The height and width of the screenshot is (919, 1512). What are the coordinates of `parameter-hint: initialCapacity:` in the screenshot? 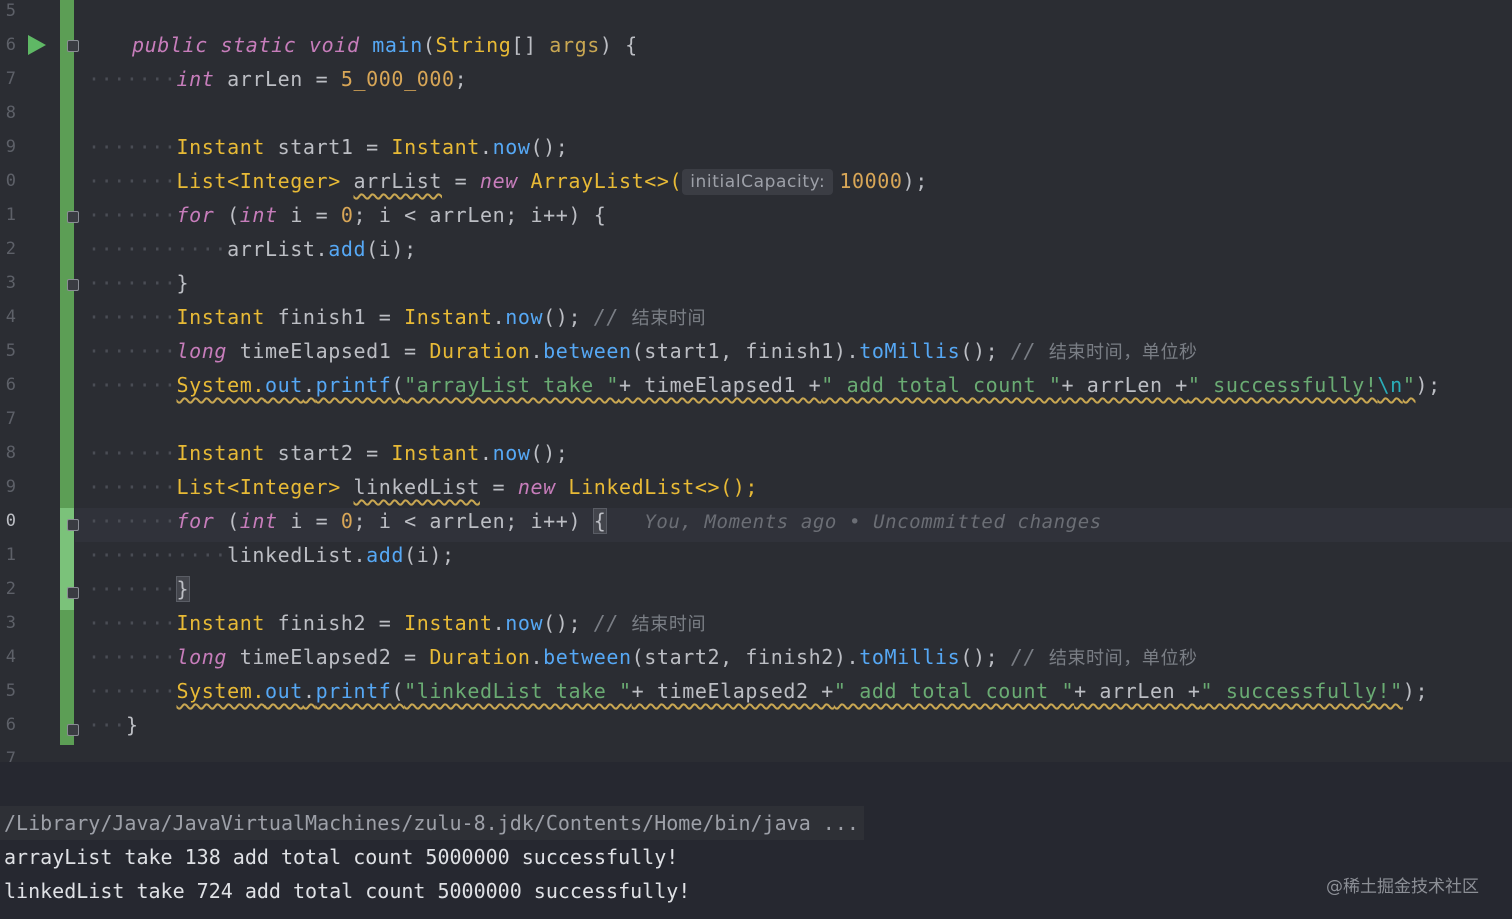 It's located at (758, 182).